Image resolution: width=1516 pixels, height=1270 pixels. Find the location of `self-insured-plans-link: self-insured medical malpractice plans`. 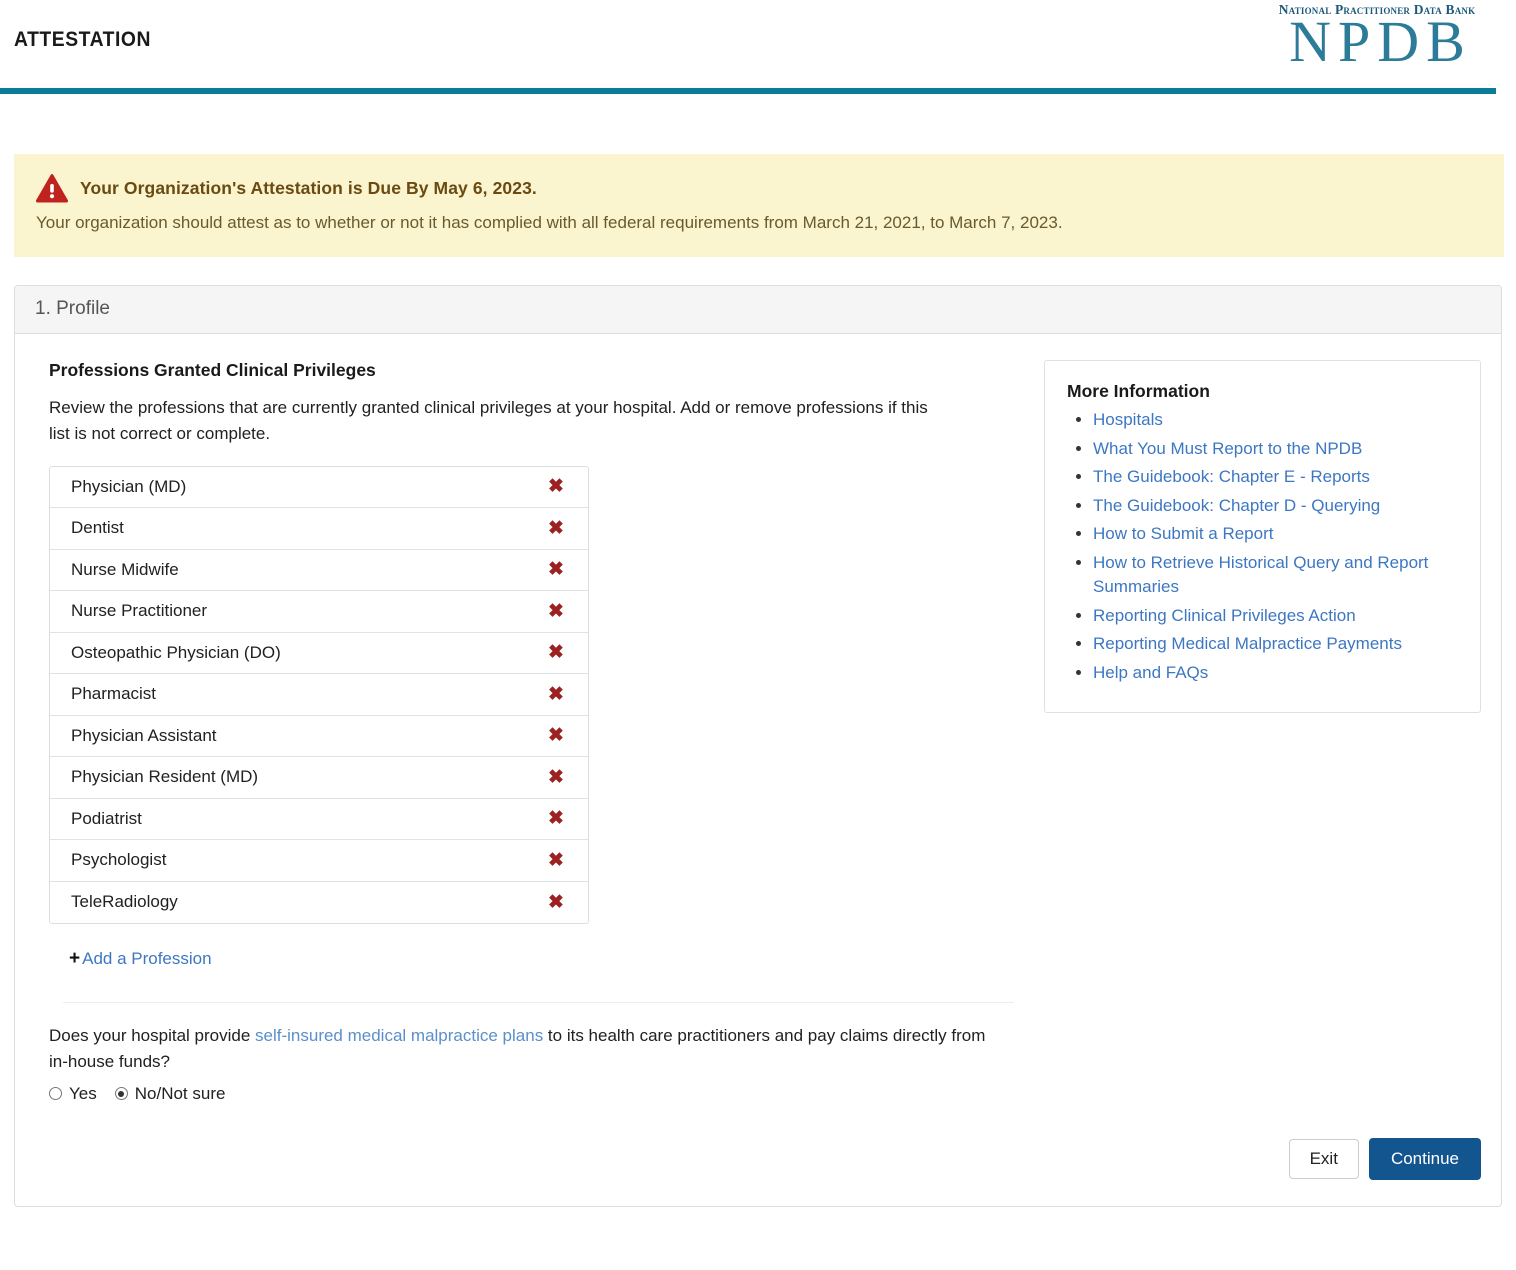

self-insured-plans-link: self-insured medical malpractice plans is located at coordinates (399, 1035).